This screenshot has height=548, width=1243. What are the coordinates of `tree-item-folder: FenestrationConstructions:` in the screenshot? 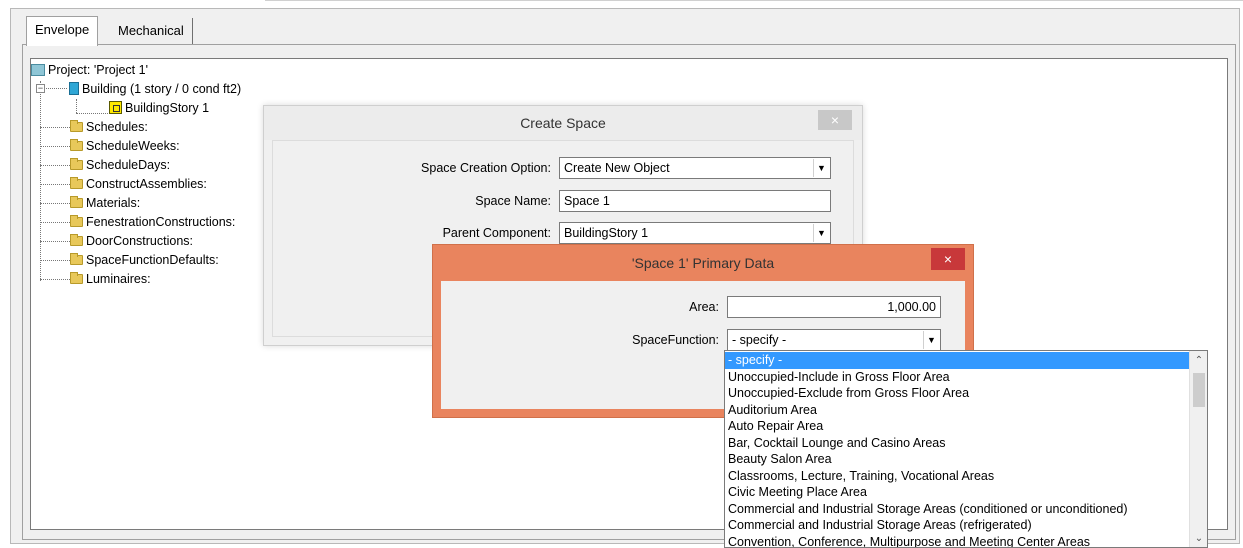 It's located at (152, 221).